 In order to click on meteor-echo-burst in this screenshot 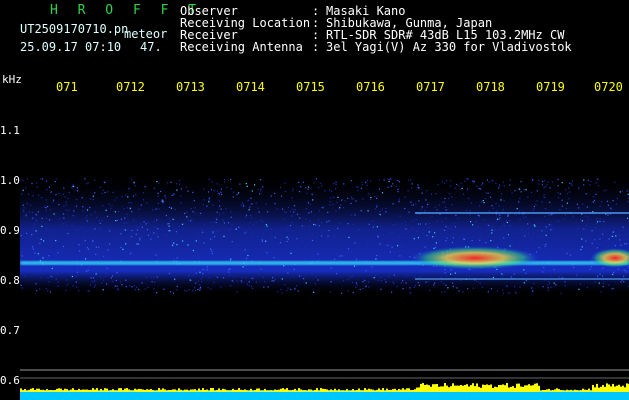, I will do `click(475, 258)`.